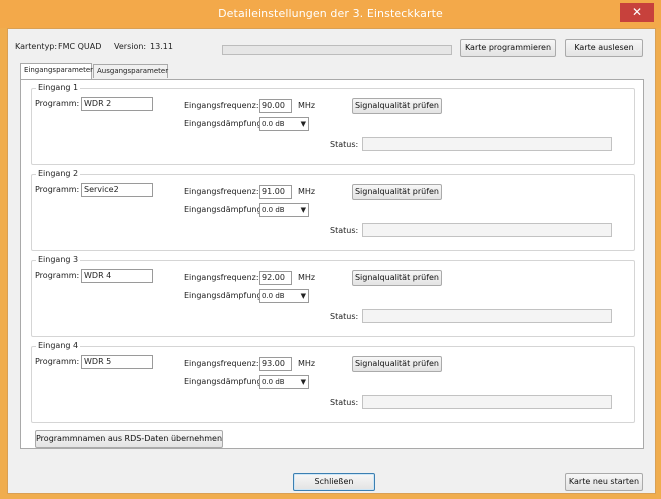 The height and width of the screenshot is (499, 661). What do you see at coordinates (58, 173) in the screenshot?
I see `group-title: Eingang 2` at bounding box center [58, 173].